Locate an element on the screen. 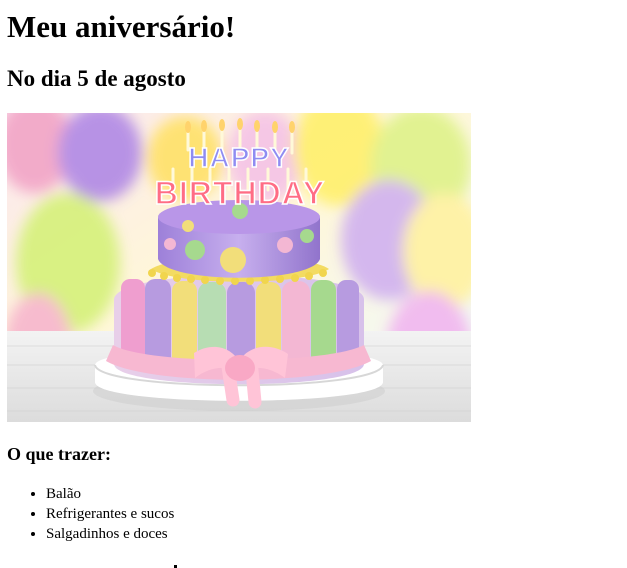 This screenshot has width=627, height=568. happy-topper-text: HAPPY is located at coordinates (238, 157).